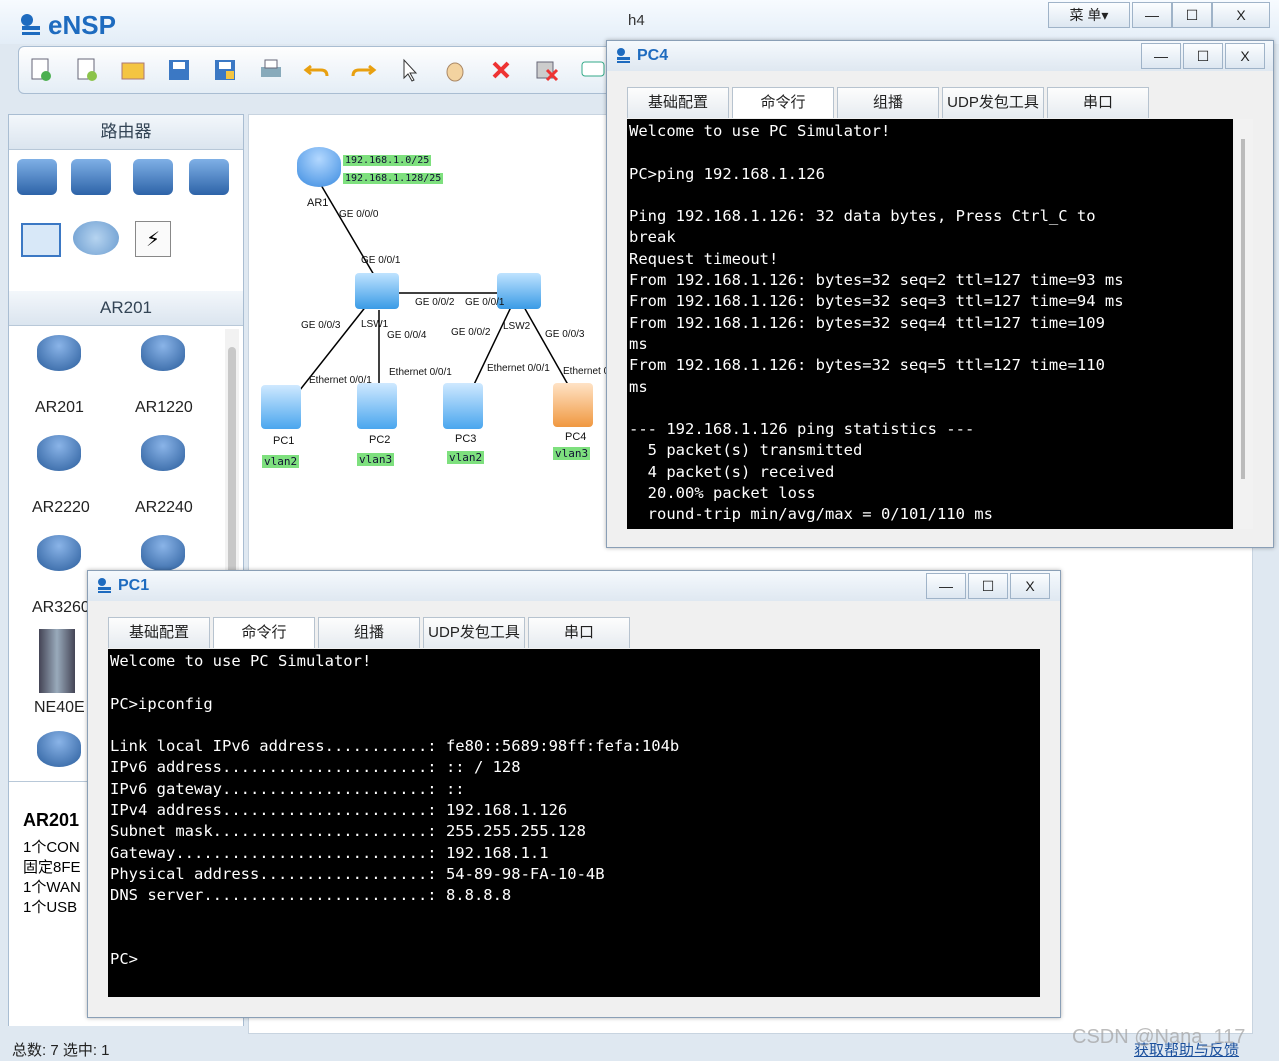 The width and height of the screenshot is (1279, 1061). Describe the element at coordinates (573, 405) in the screenshot. I see `pc4-icon` at that location.